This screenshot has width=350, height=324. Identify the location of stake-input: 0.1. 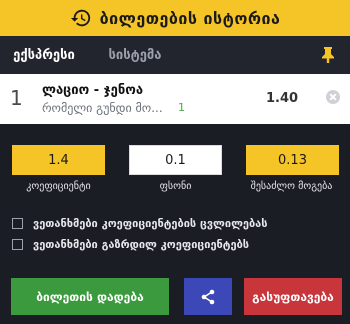
(175, 160).